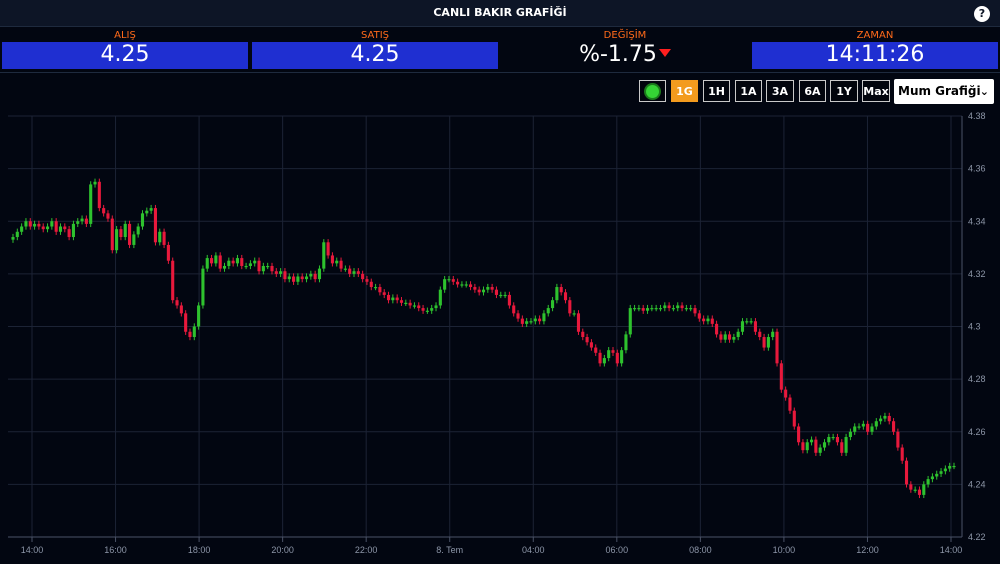  What do you see at coordinates (977, 274) in the screenshot?
I see `y-tick-label: 4.32` at bounding box center [977, 274].